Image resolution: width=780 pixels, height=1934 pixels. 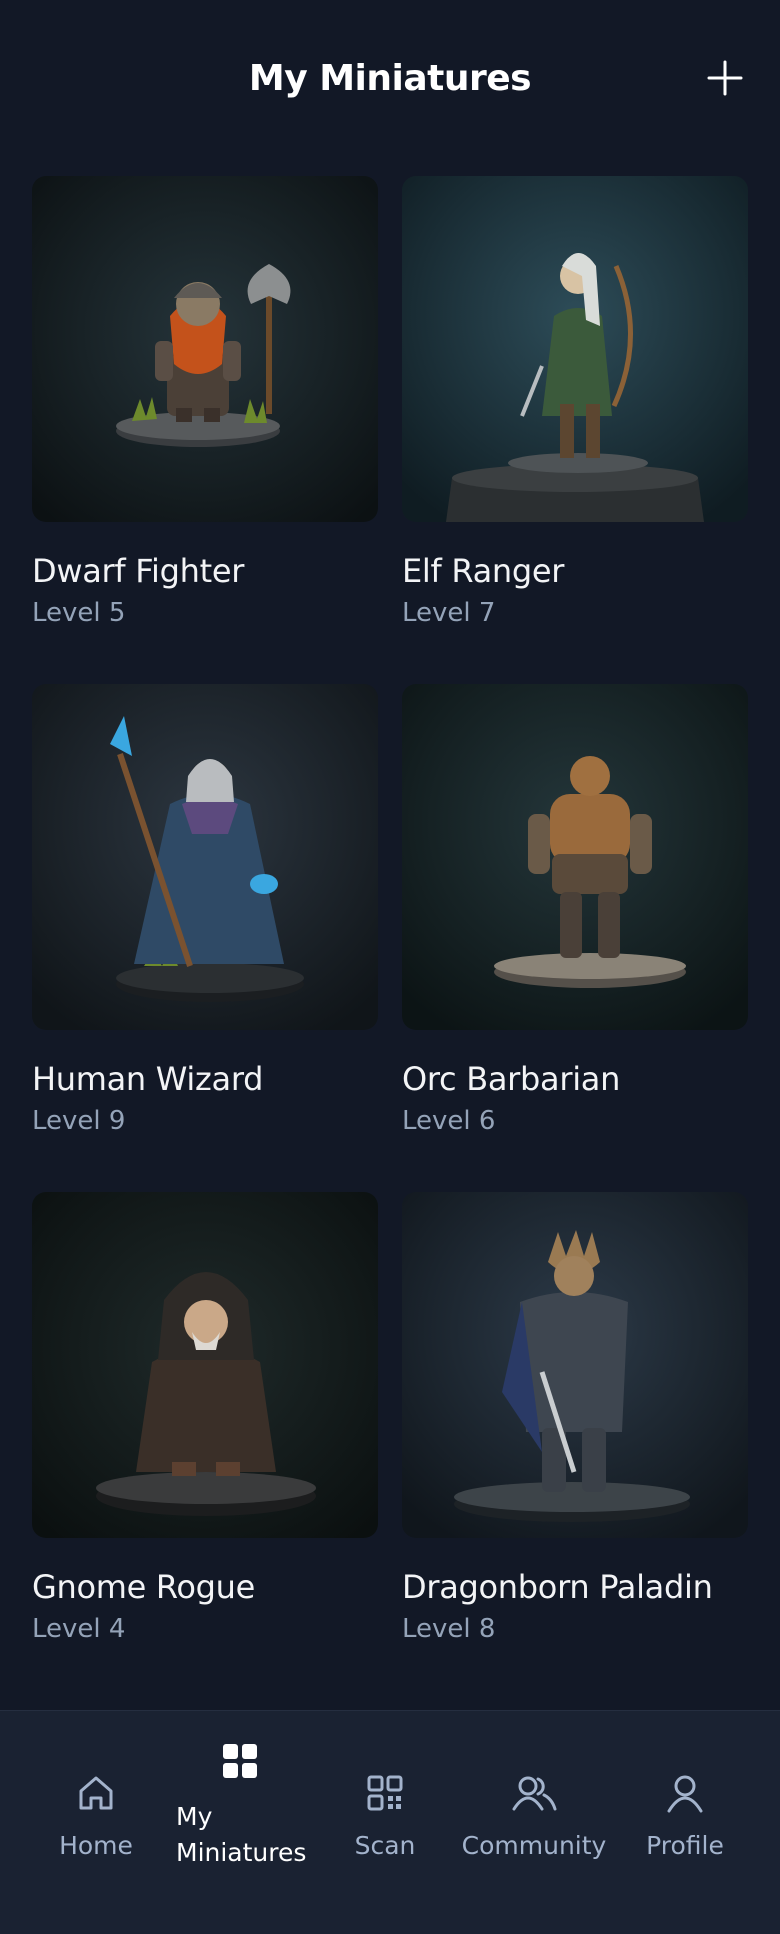 What do you see at coordinates (449, 613) in the screenshot?
I see `miniature-level: Level 7` at bounding box center [449, 613].